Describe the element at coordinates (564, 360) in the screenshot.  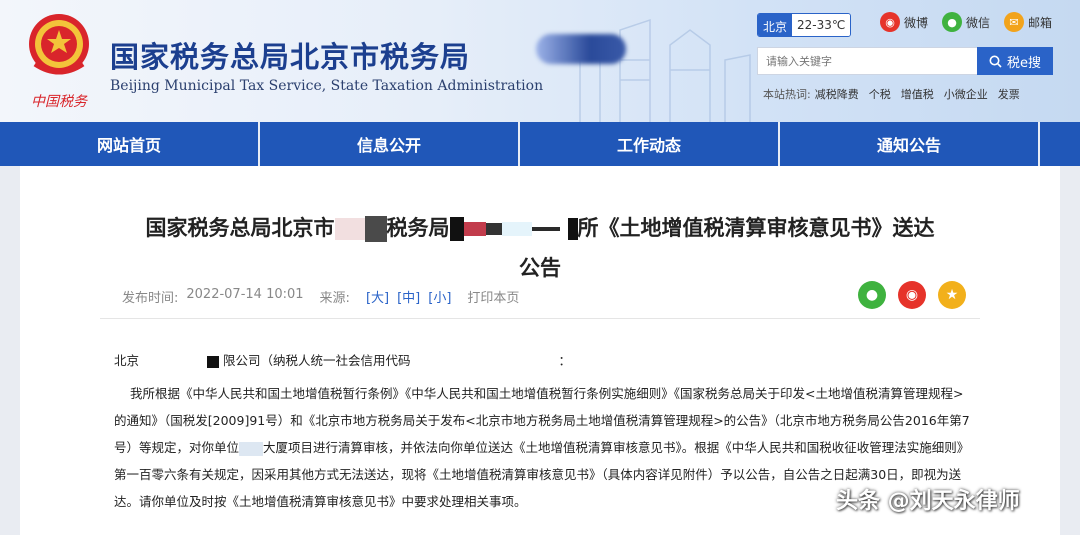
I see `addressee-text: ：` at that location.